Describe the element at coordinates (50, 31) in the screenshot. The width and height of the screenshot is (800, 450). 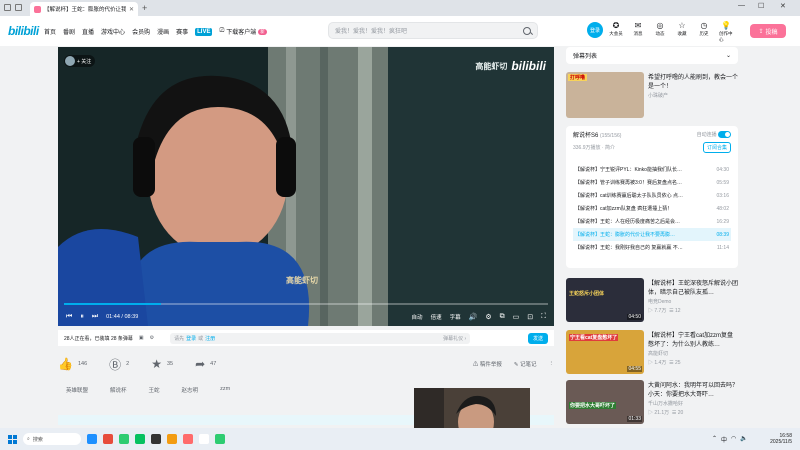
I see `nav-home: 首页` at that location.